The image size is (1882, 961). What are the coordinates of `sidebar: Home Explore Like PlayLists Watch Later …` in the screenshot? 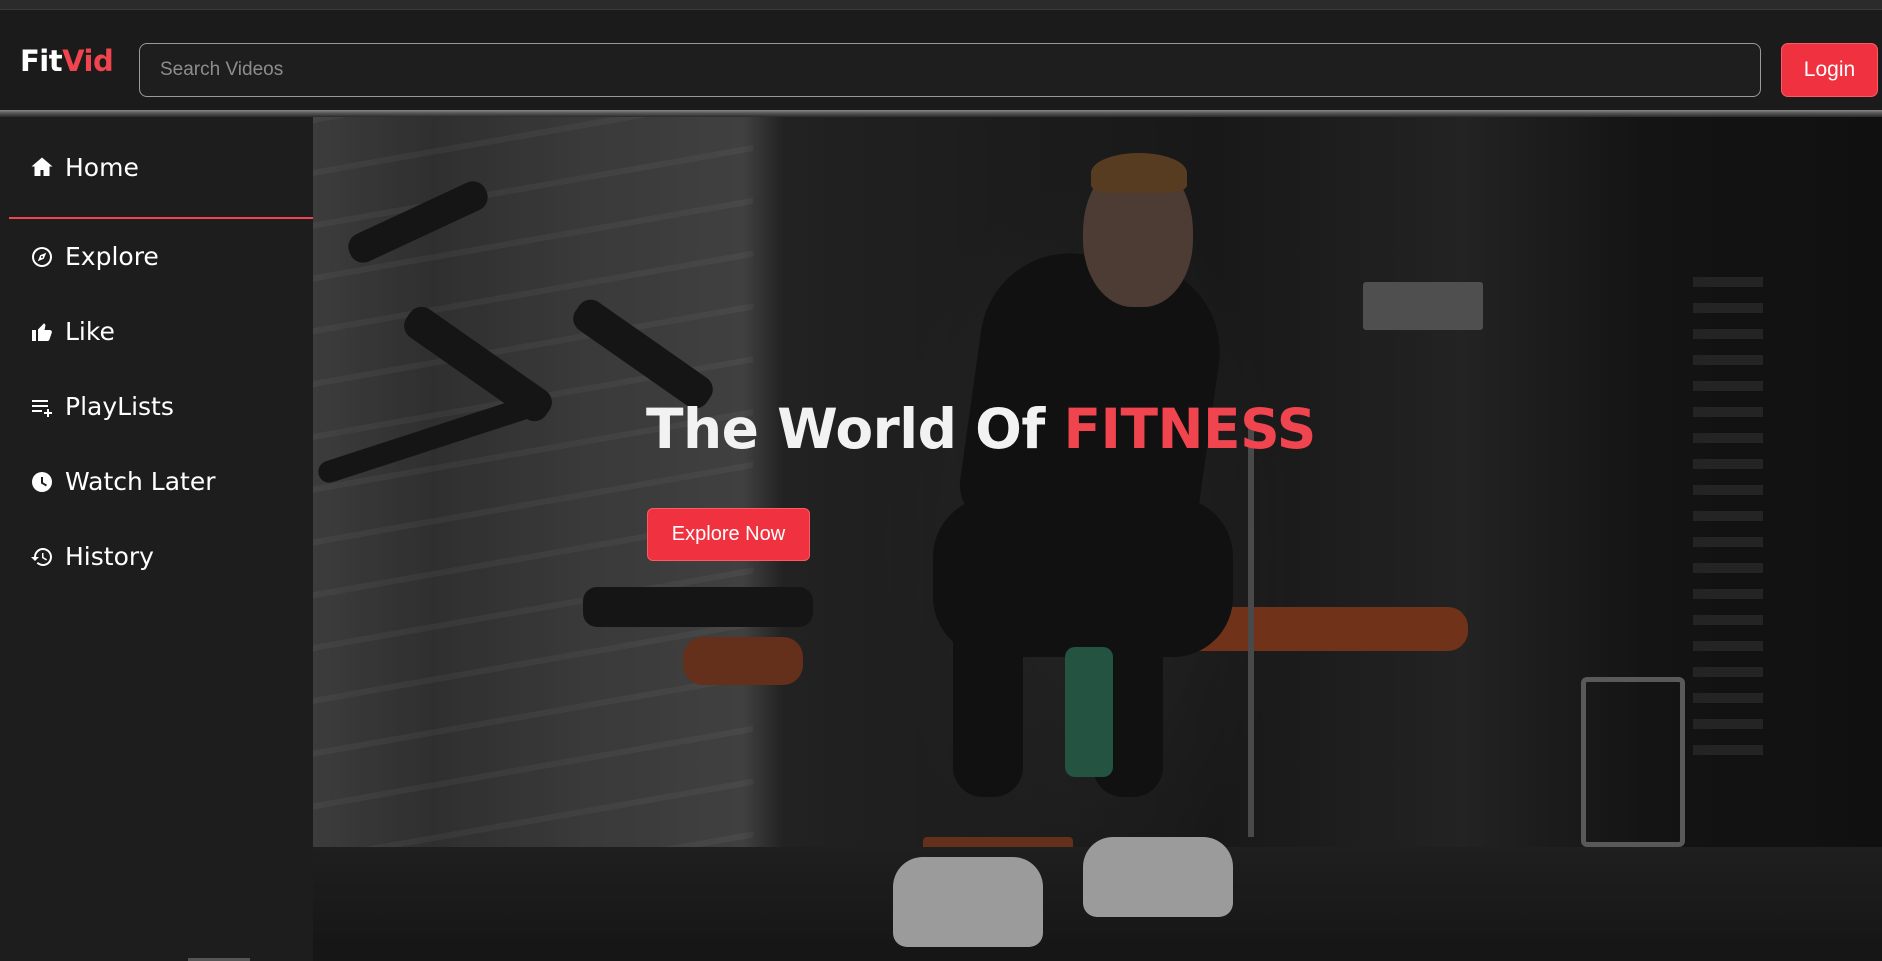 It's located at (156, 539).